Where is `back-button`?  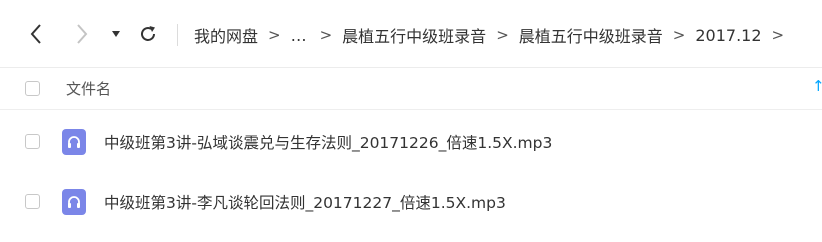
back-button is located at coordinates (36, 34).